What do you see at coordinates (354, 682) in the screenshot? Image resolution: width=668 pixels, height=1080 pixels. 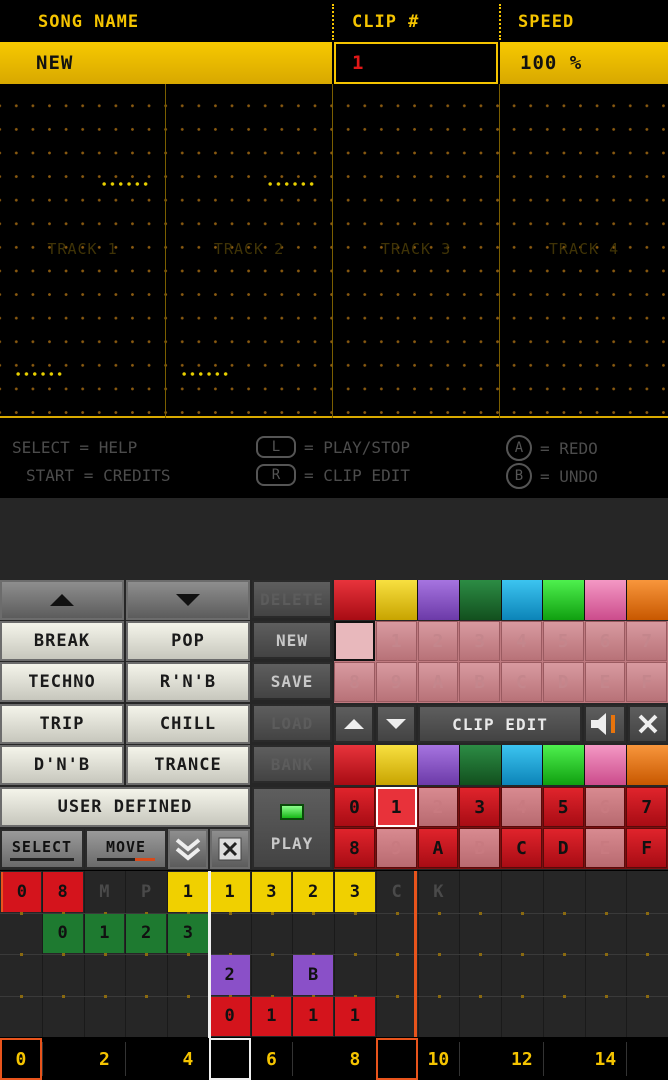 I see `clip-pad-top: 8` at bounding box center [354, 682].